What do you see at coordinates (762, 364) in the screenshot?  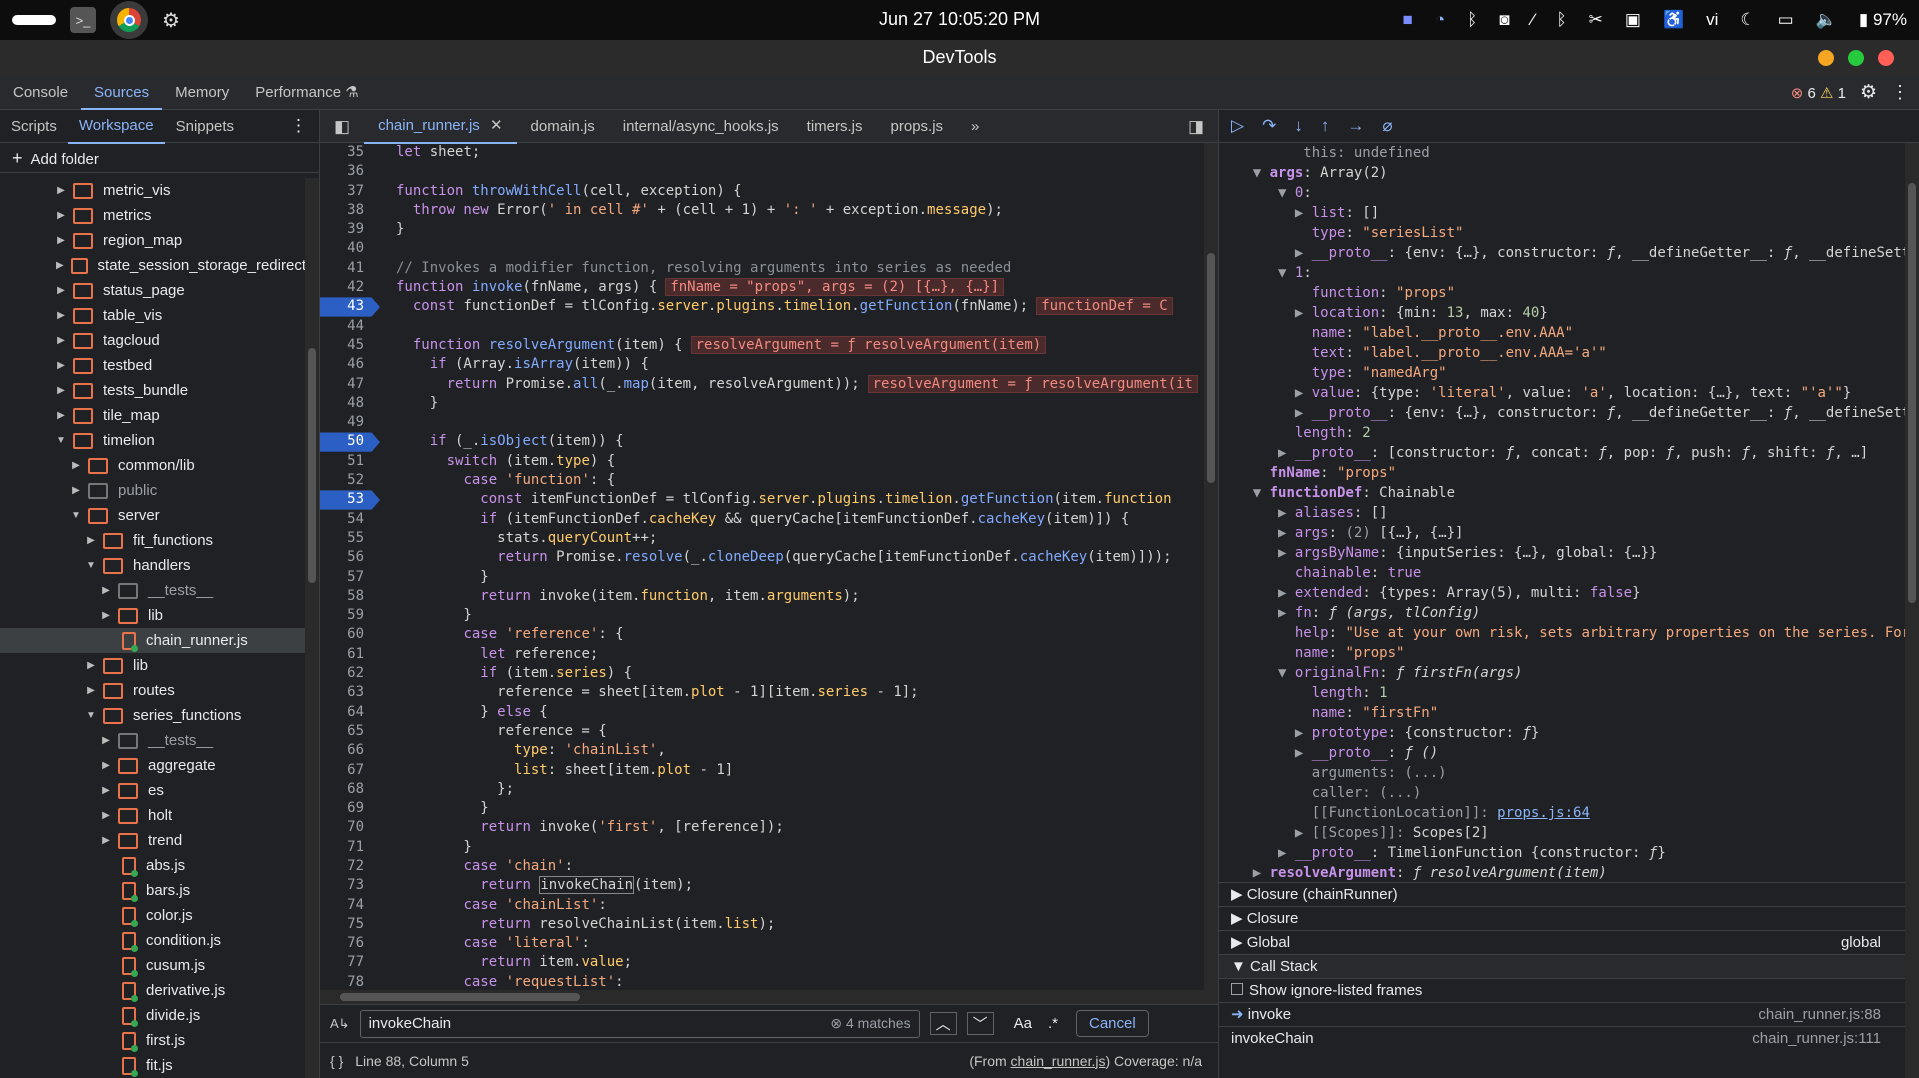 I see `code-line: 46 if (Array.isArray(item)) {` at bounding box center [762, 364].